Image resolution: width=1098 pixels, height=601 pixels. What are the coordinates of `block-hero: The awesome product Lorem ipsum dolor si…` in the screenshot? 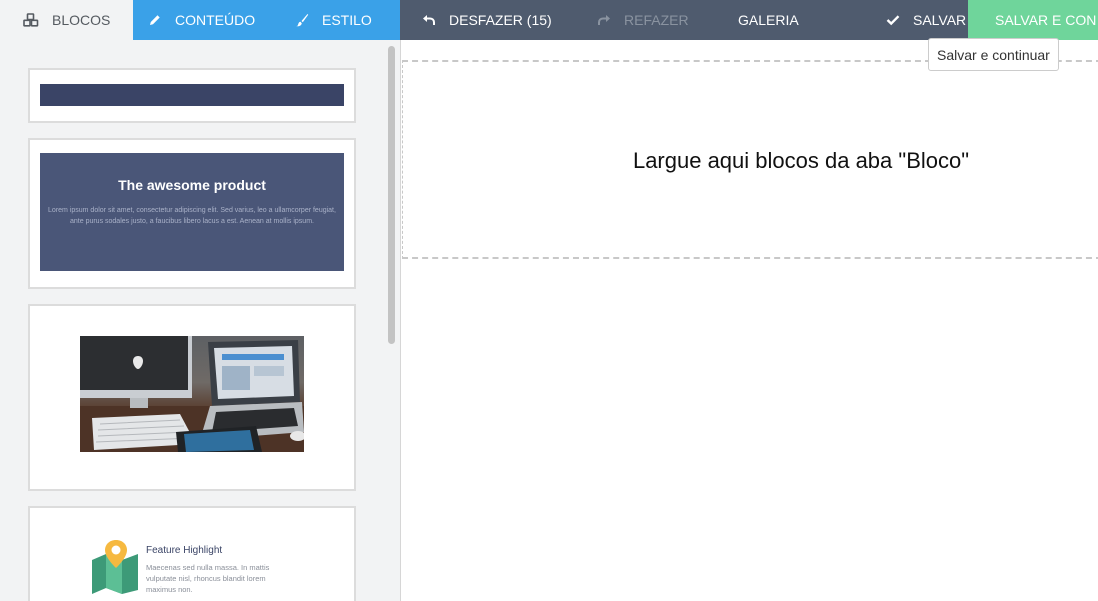 It's located at (192, 213).